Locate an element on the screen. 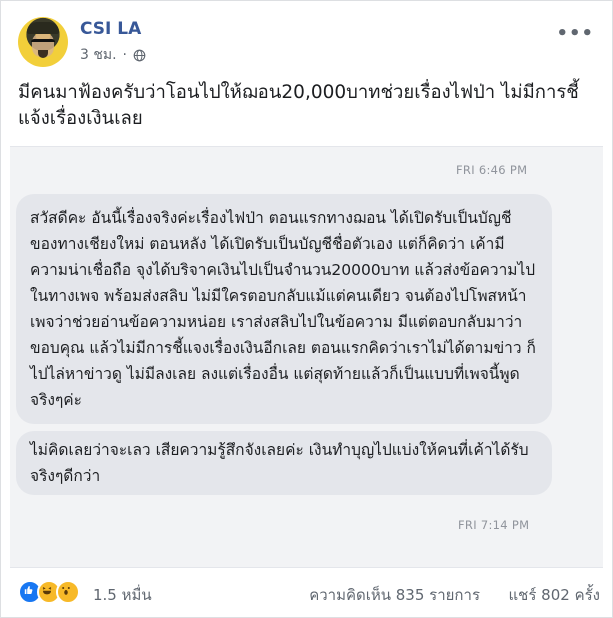  post-meta: 3 ชม. · is located at coordinates (113, 55).